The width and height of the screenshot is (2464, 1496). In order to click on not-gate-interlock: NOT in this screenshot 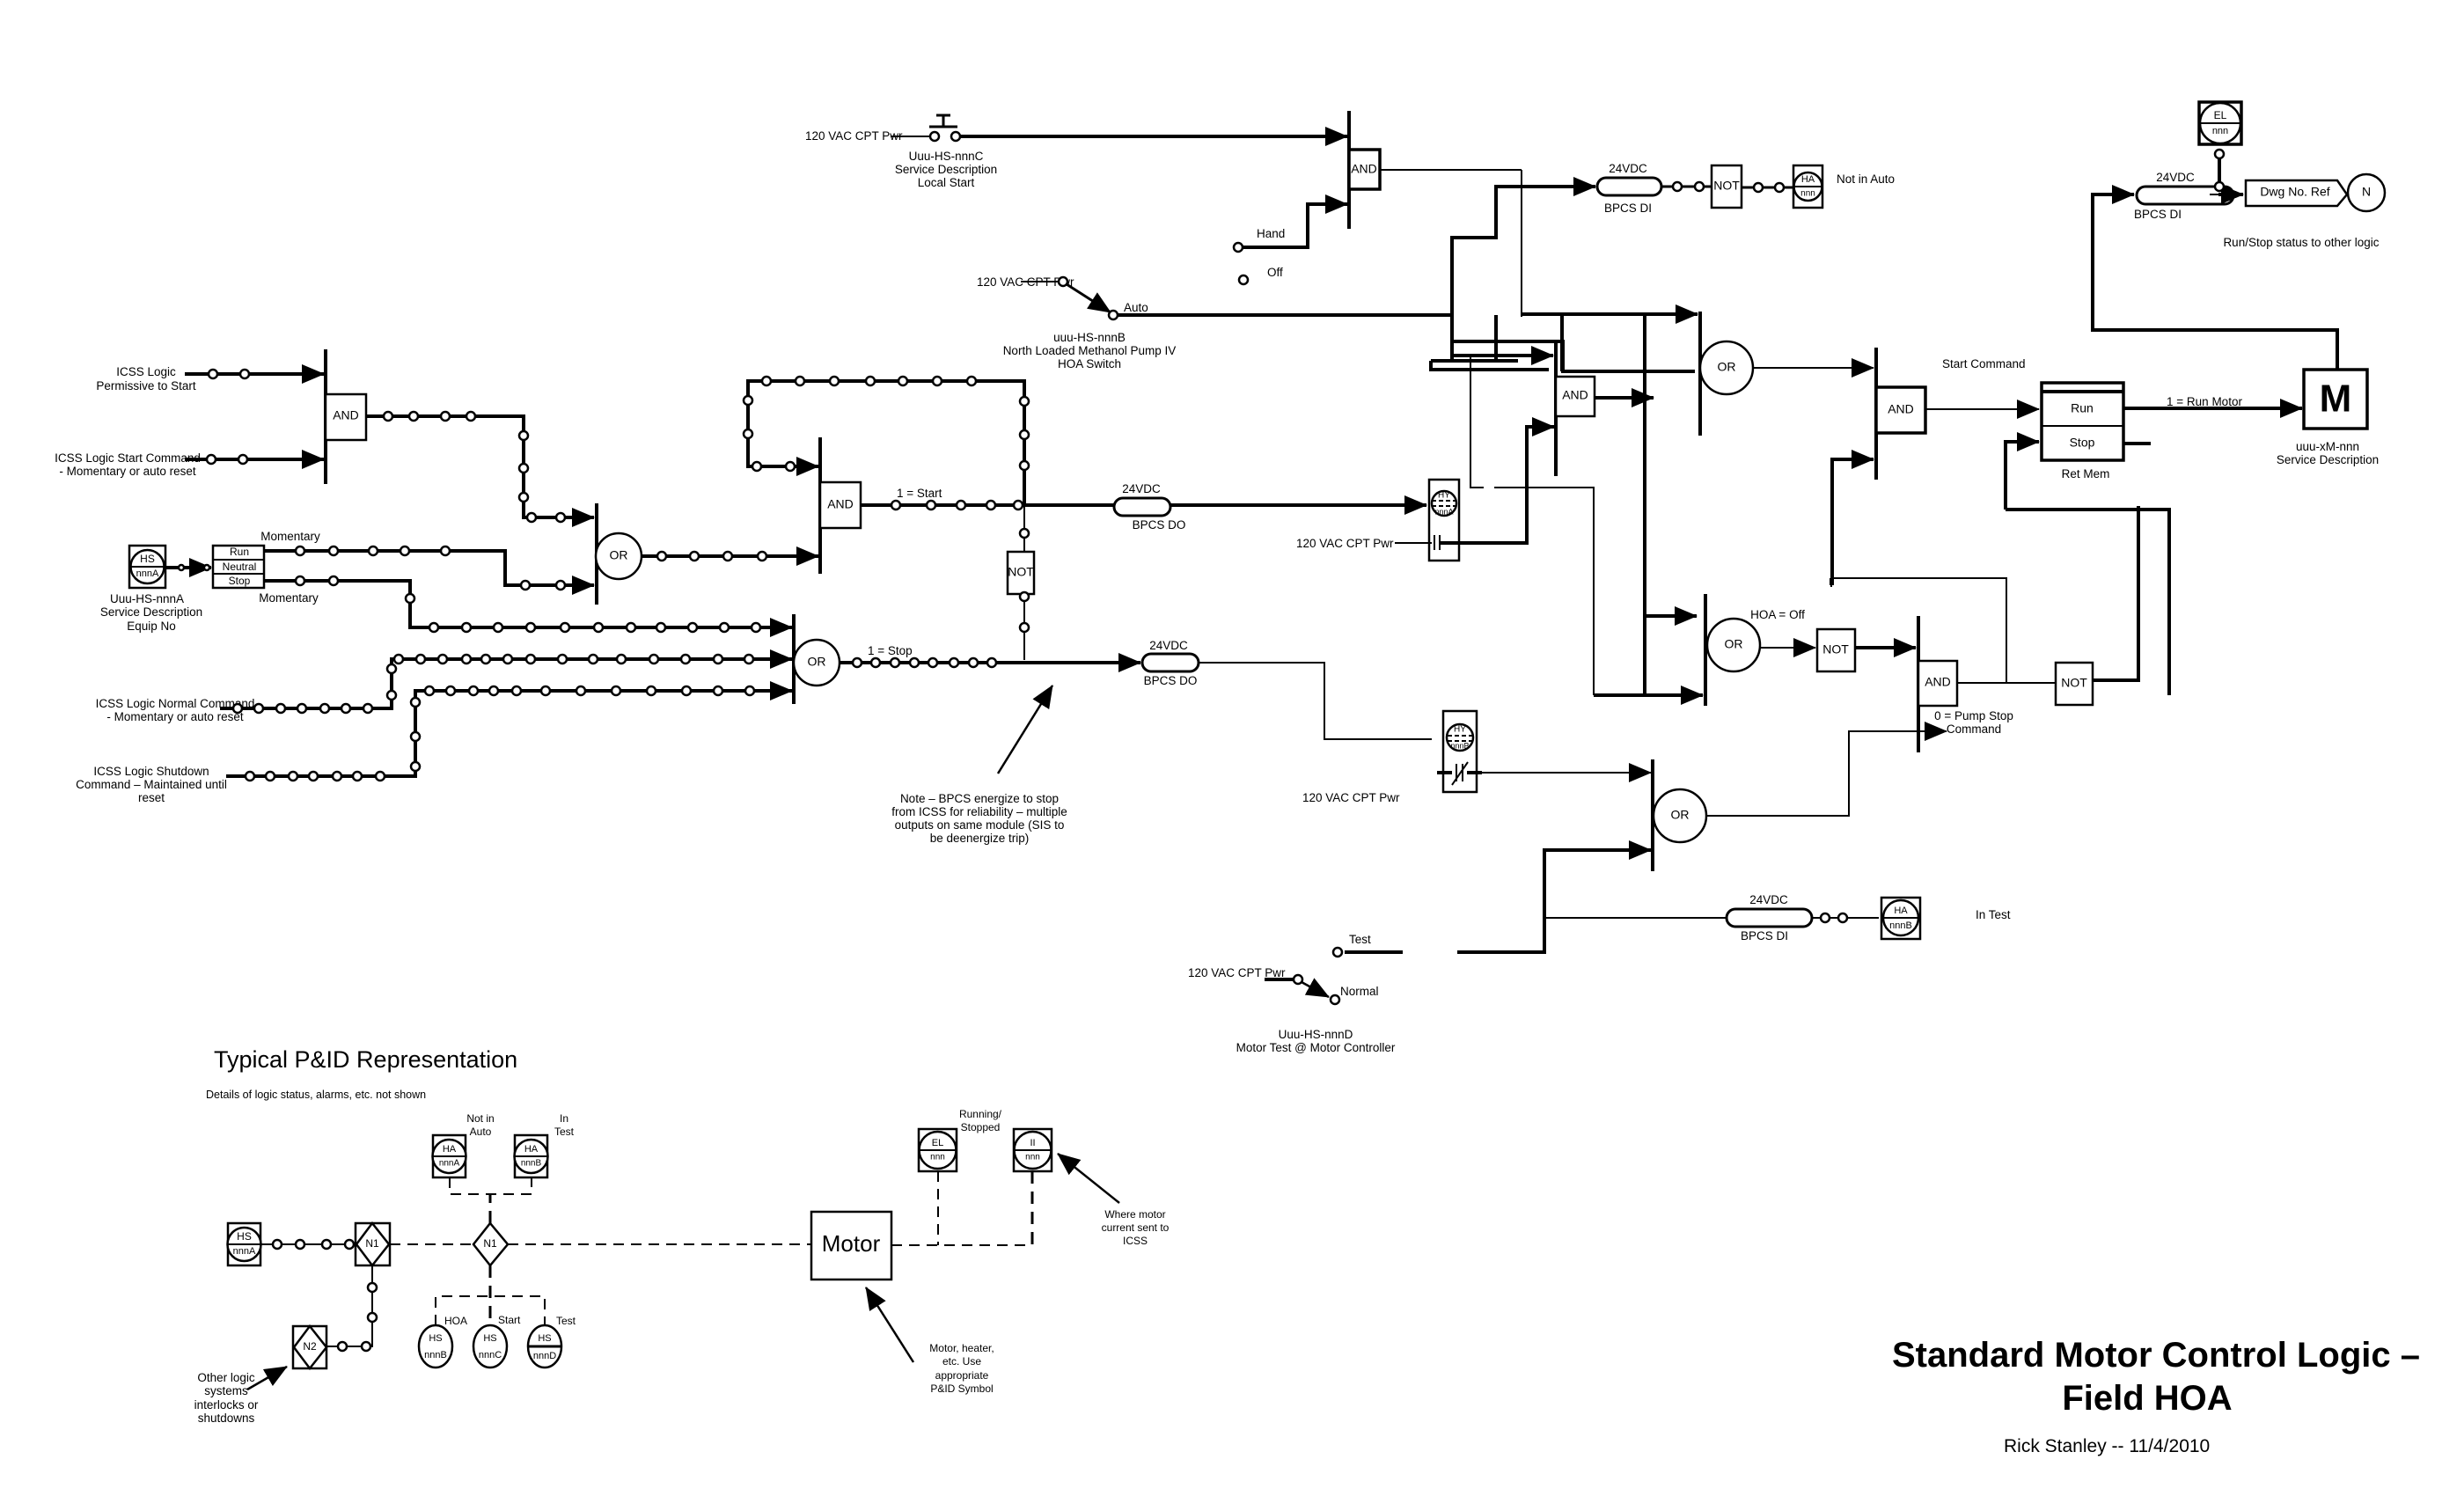, I will do `click(1021, 583)`.